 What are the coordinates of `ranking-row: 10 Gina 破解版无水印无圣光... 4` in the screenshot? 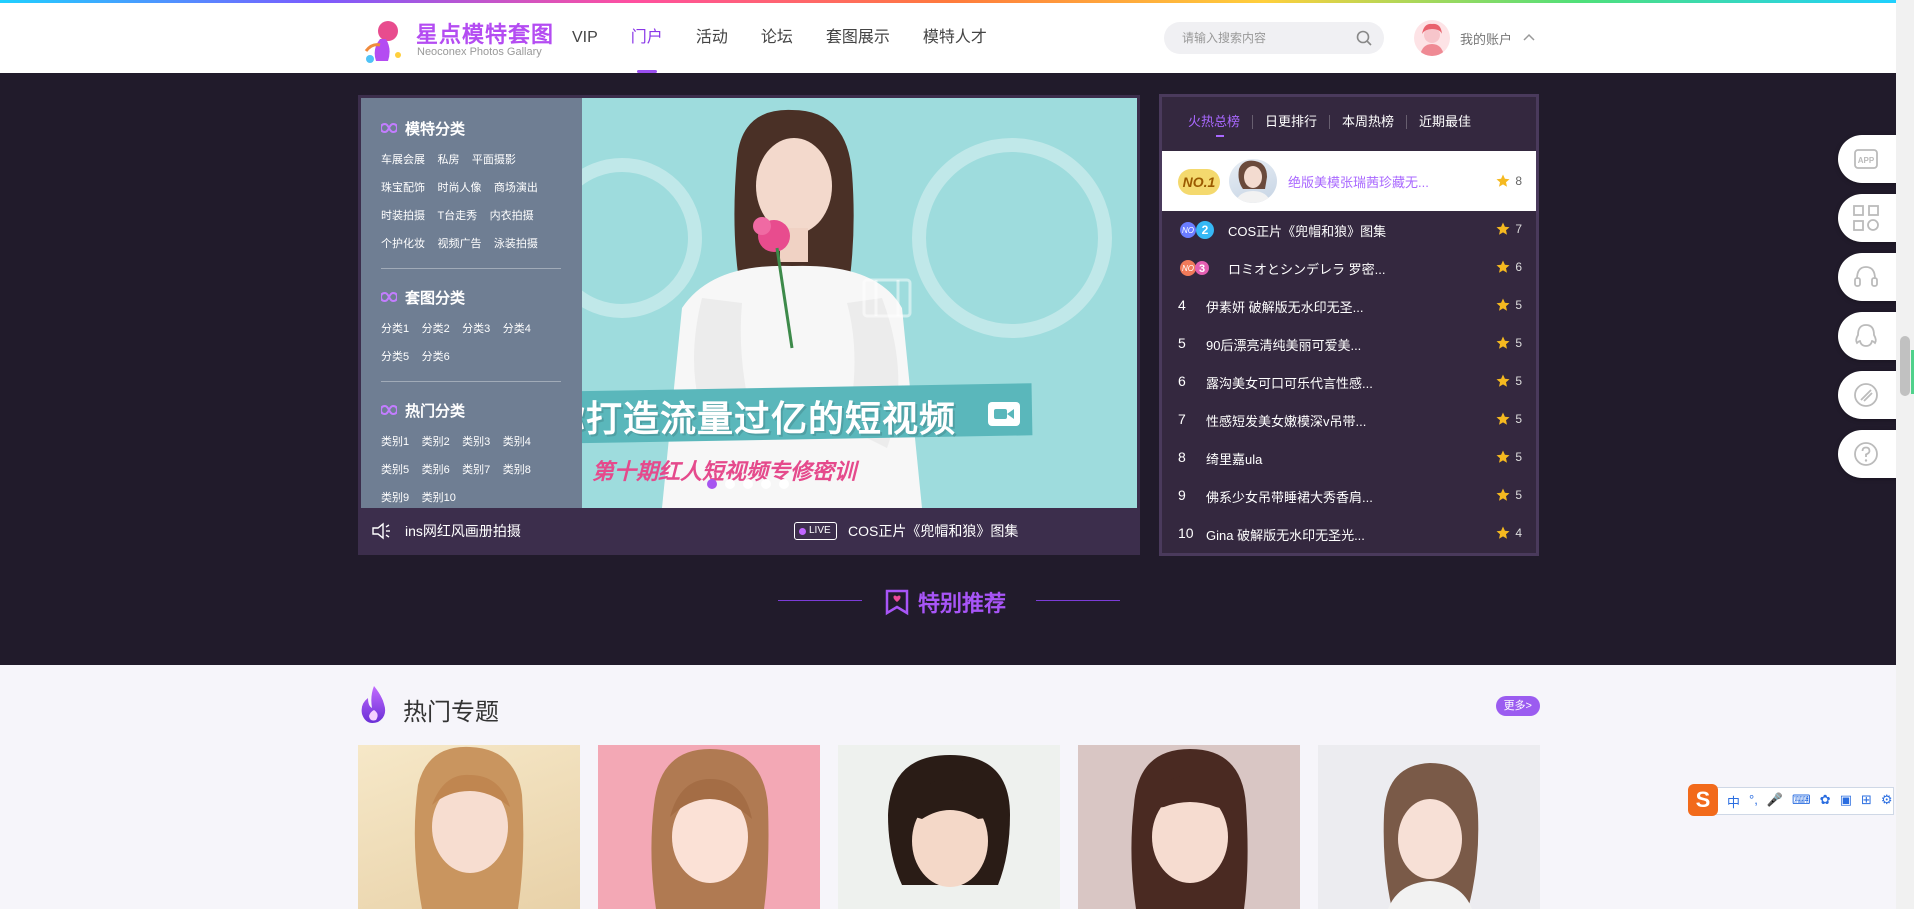 It's located at (1349, 534).